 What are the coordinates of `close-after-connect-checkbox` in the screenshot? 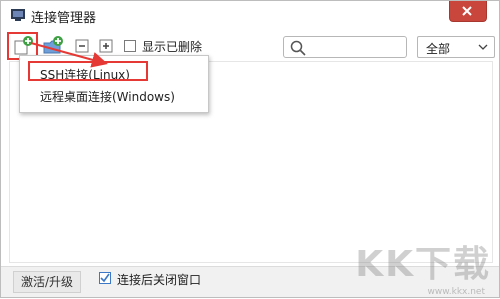 It's located at (105, 278).